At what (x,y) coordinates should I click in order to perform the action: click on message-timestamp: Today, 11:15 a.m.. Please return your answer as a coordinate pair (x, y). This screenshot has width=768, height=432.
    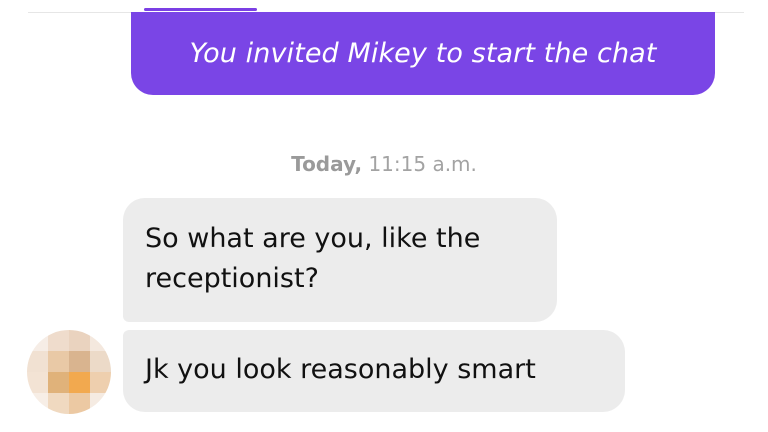
    Looking at the image, I should click on (384, 164).